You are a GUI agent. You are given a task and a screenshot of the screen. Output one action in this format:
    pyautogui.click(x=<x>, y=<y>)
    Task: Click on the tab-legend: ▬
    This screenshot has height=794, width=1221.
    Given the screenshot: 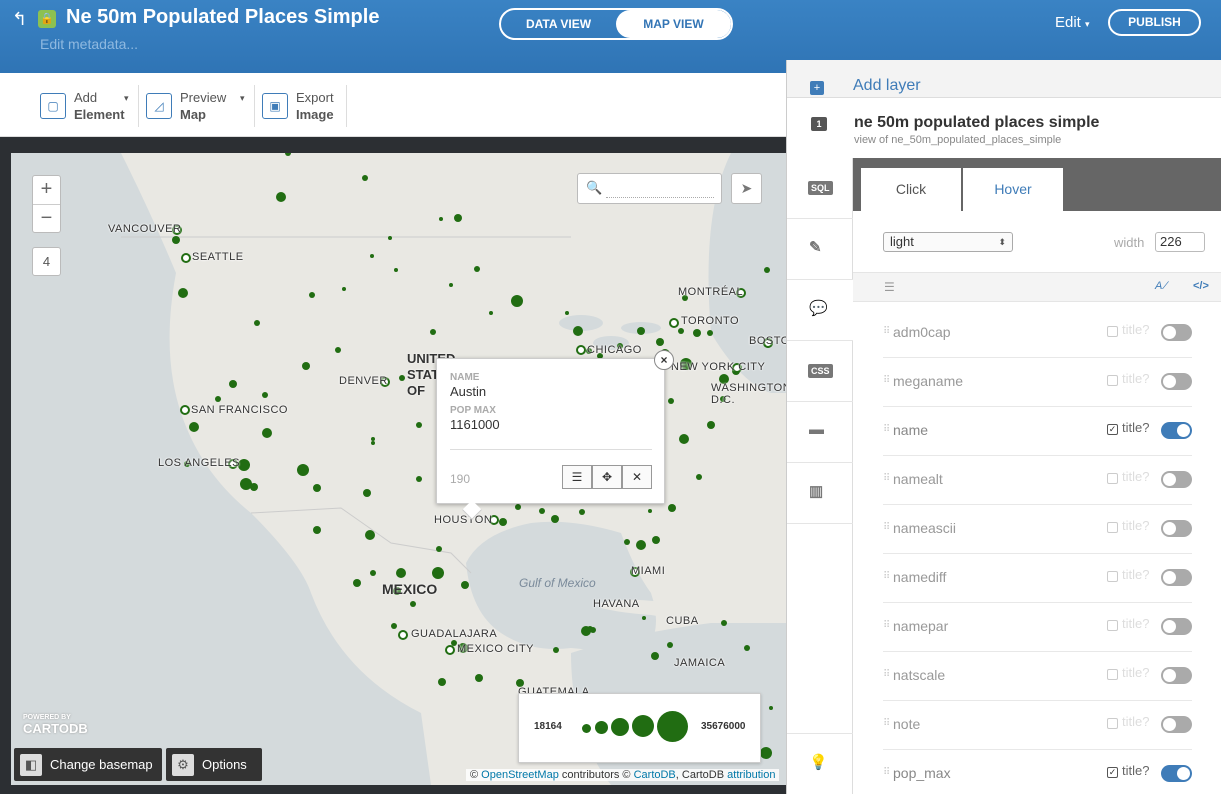 What is the action you would take?
    pyautogui.click(x=820, y=432)
    